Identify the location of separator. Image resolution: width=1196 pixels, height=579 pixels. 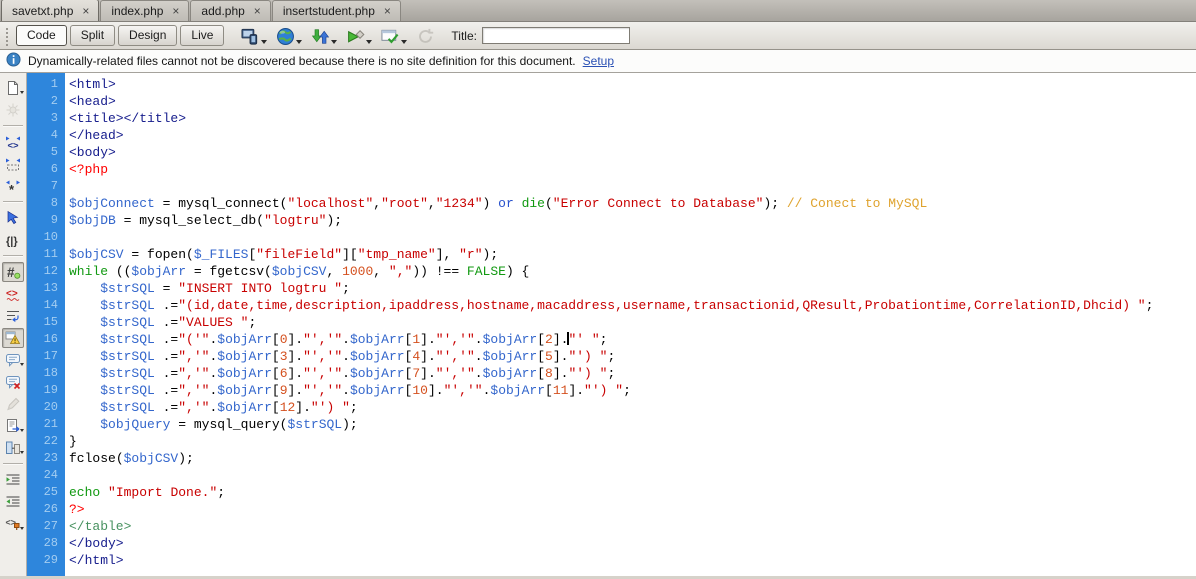
(13, 126).